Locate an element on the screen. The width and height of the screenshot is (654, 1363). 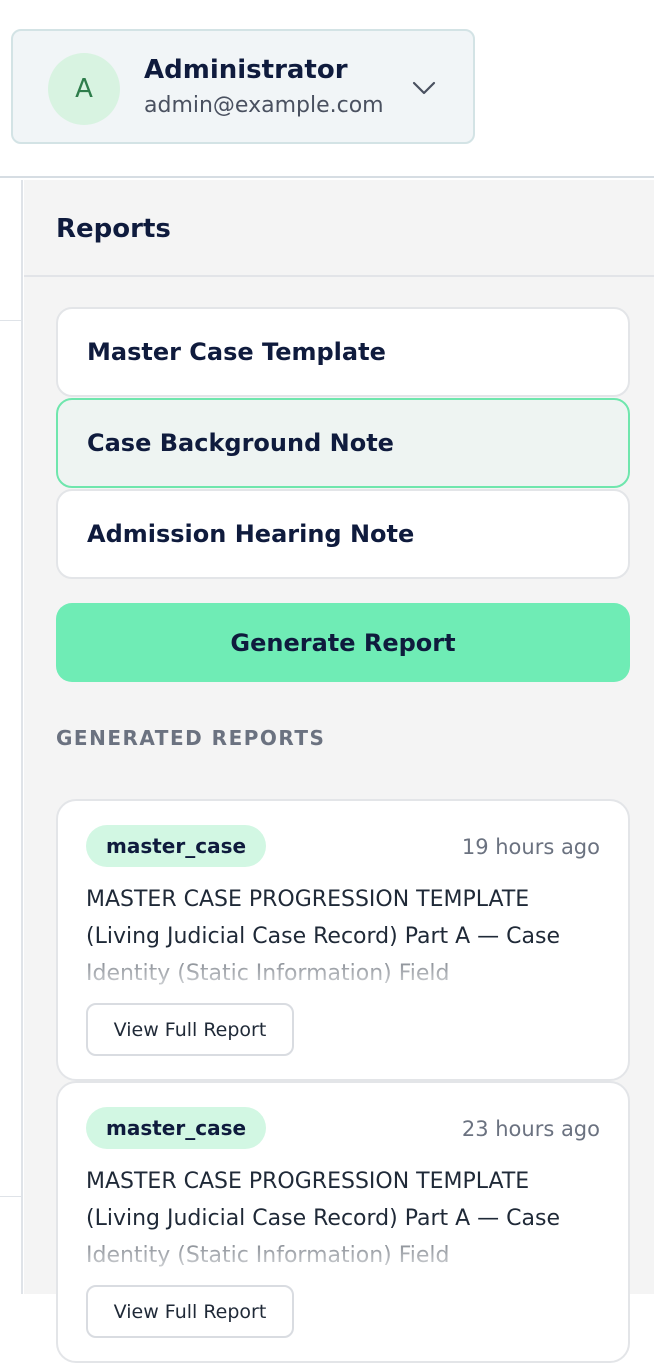
user-menu-button: A Administrator admin@example.com is located at coordinates (243, 86).